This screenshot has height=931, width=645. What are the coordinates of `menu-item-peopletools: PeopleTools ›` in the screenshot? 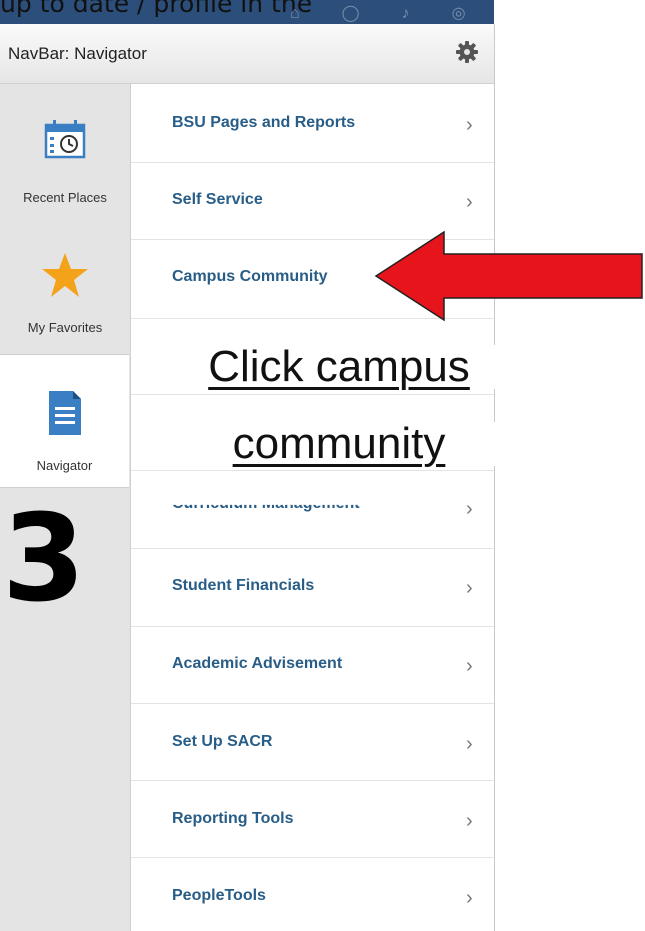 It's located at (312, 894).